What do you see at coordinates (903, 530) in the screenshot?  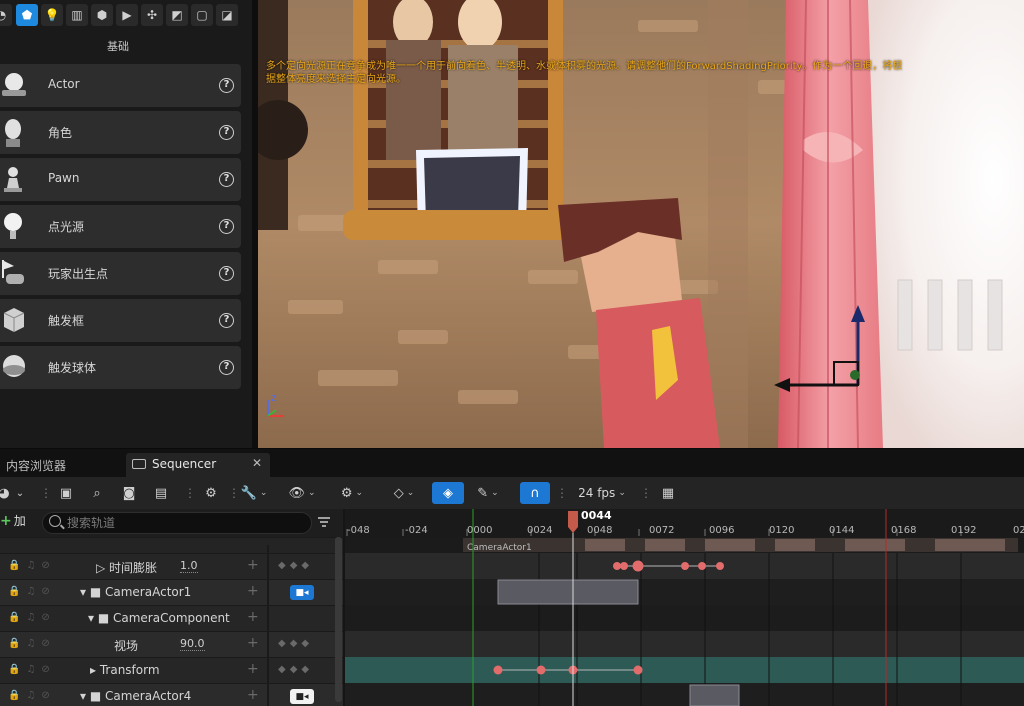 I see `tick-label: 0168` at bounding box center [903, 530].